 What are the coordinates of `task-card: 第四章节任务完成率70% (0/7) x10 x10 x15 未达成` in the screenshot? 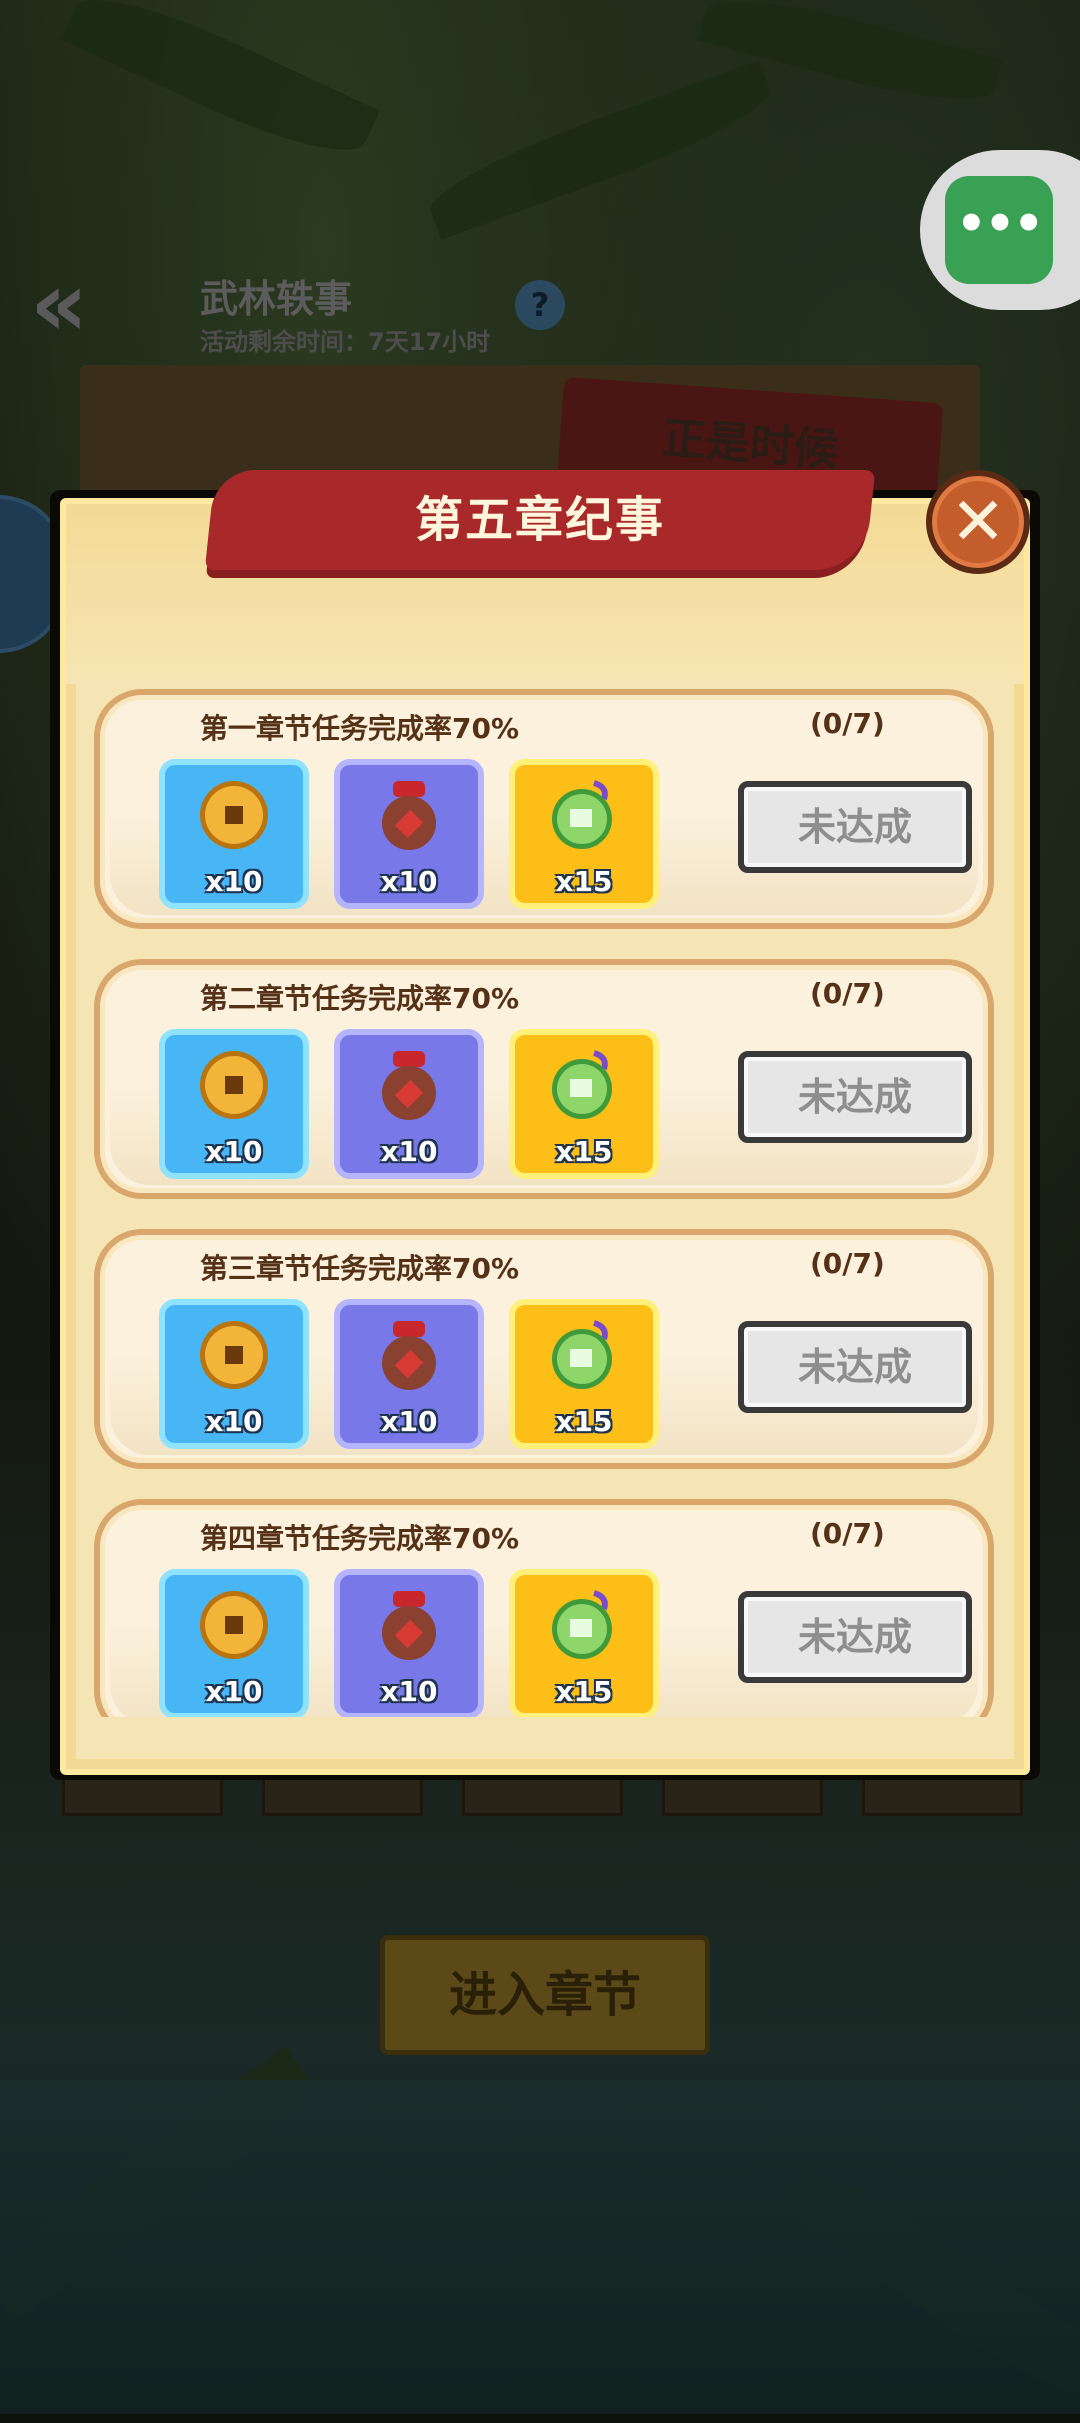 It's located at (544, 1608).